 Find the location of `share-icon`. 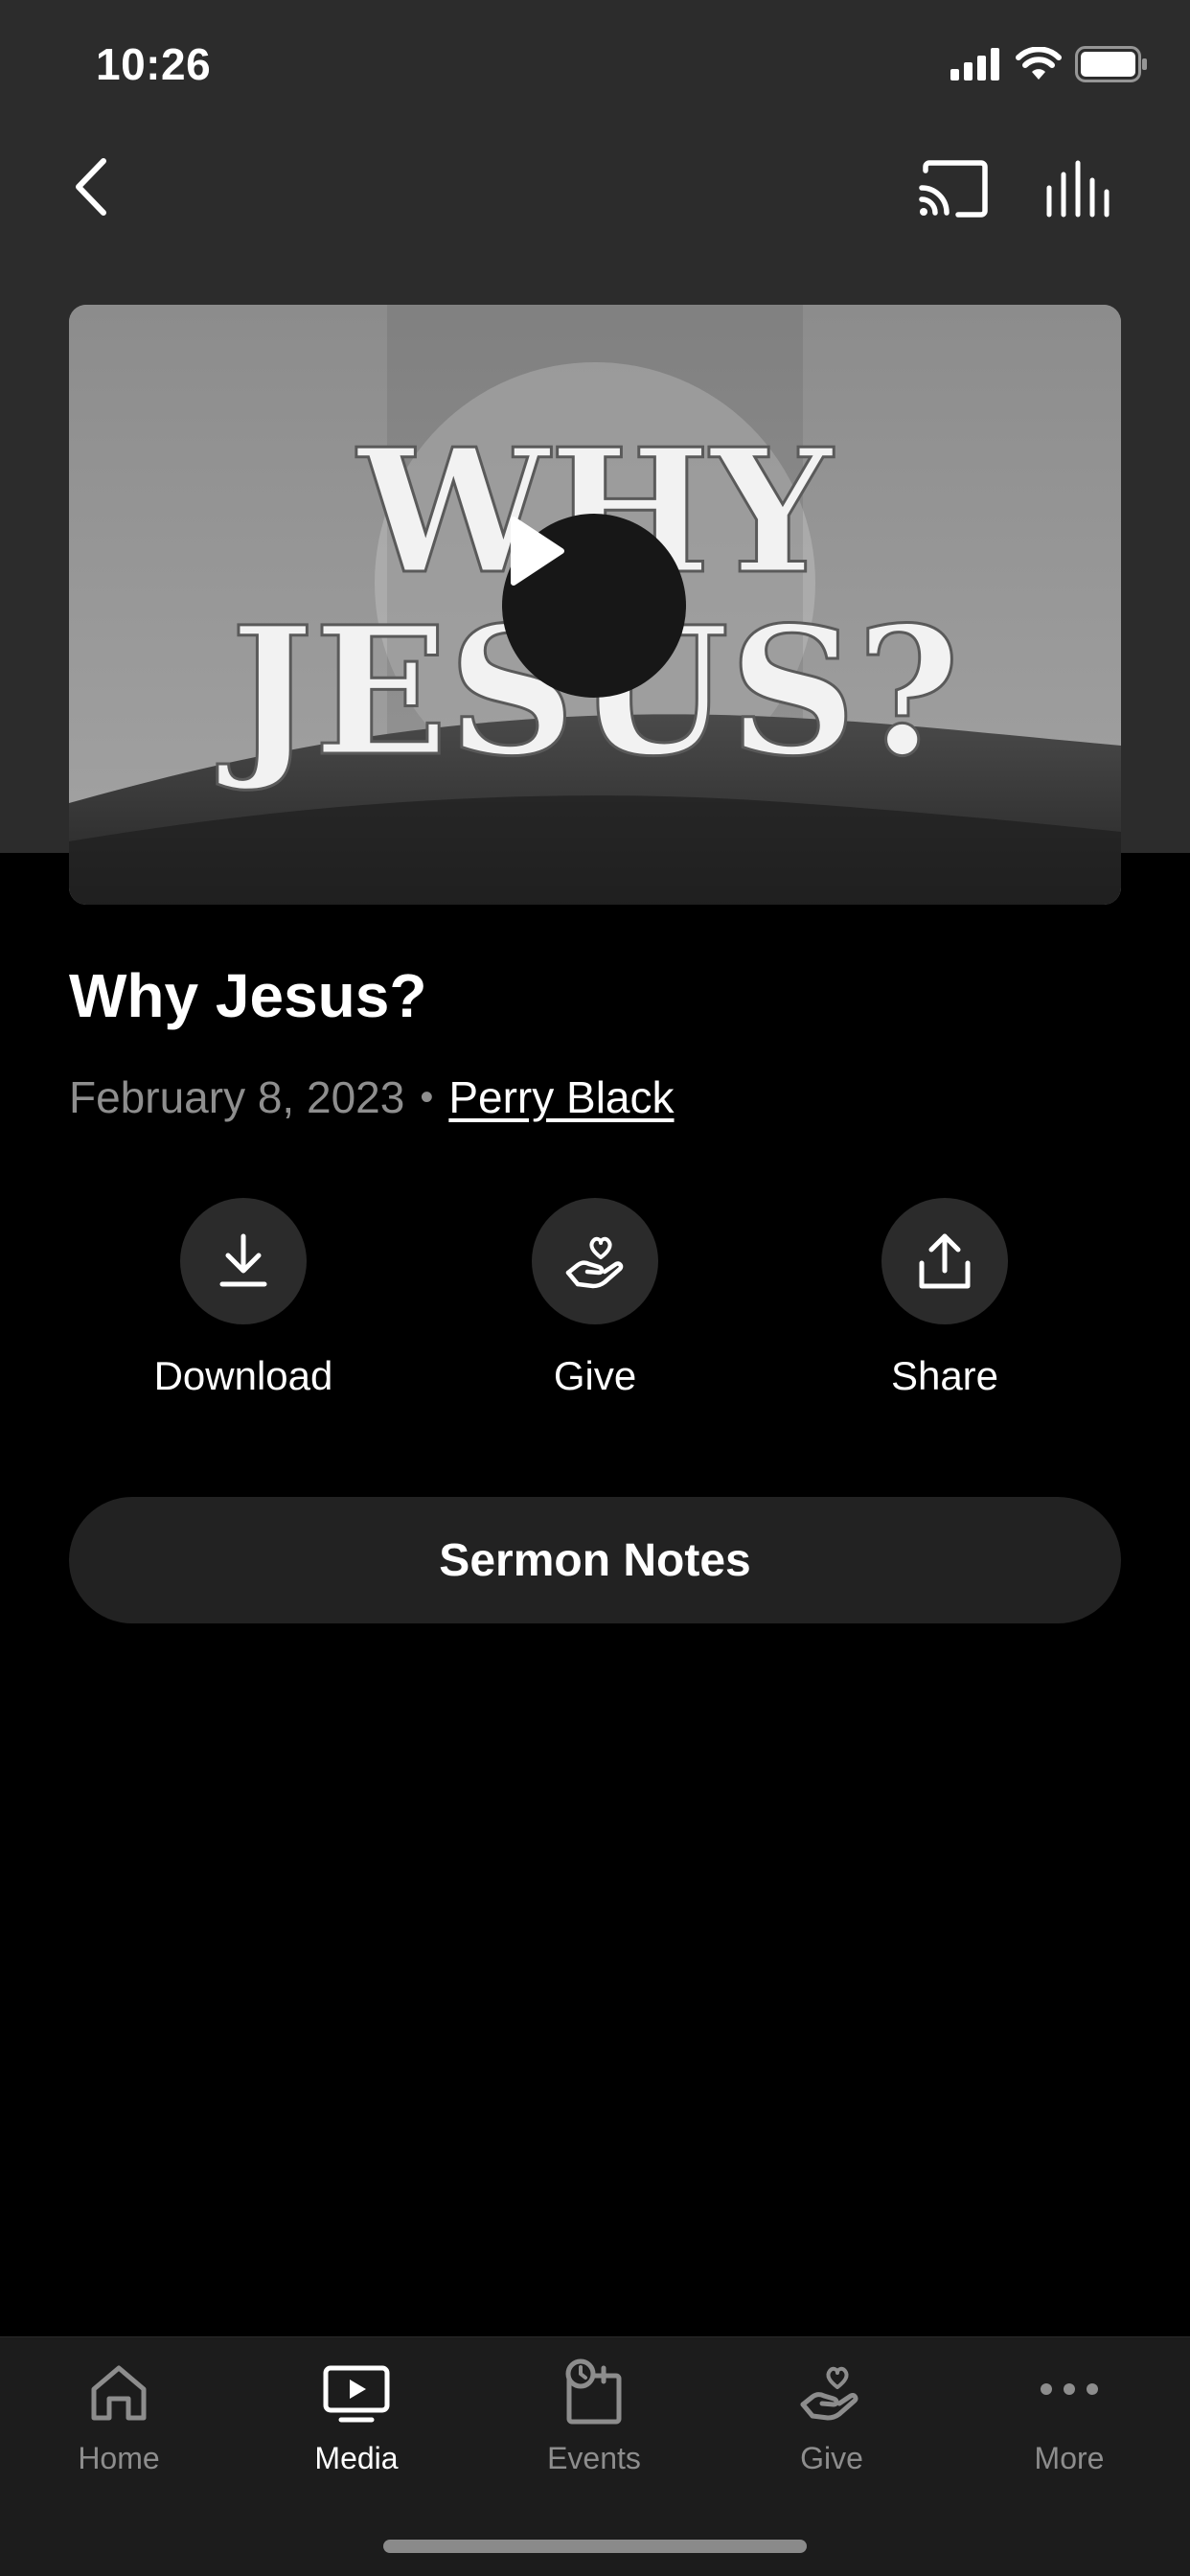

share-icon is located at coordinates (945, 1261).